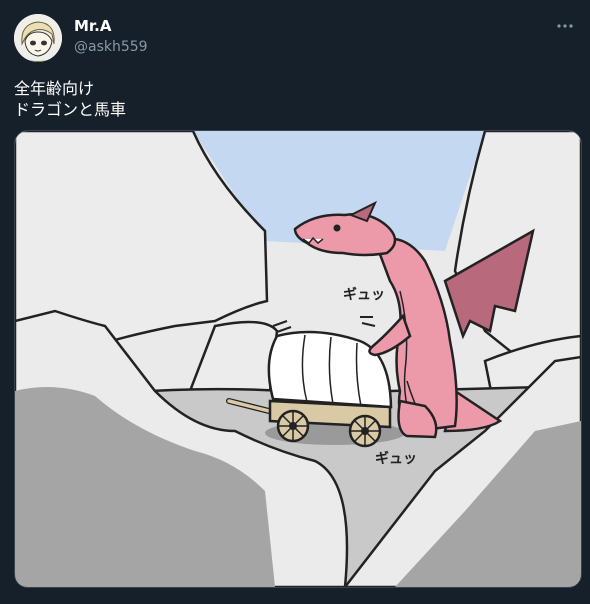 Image resolution: width=590 pixels, height=604 pixels. Describe the element at coordinates (365, 431) in the screenshot. I see `wagon-wheel-right` at that location.